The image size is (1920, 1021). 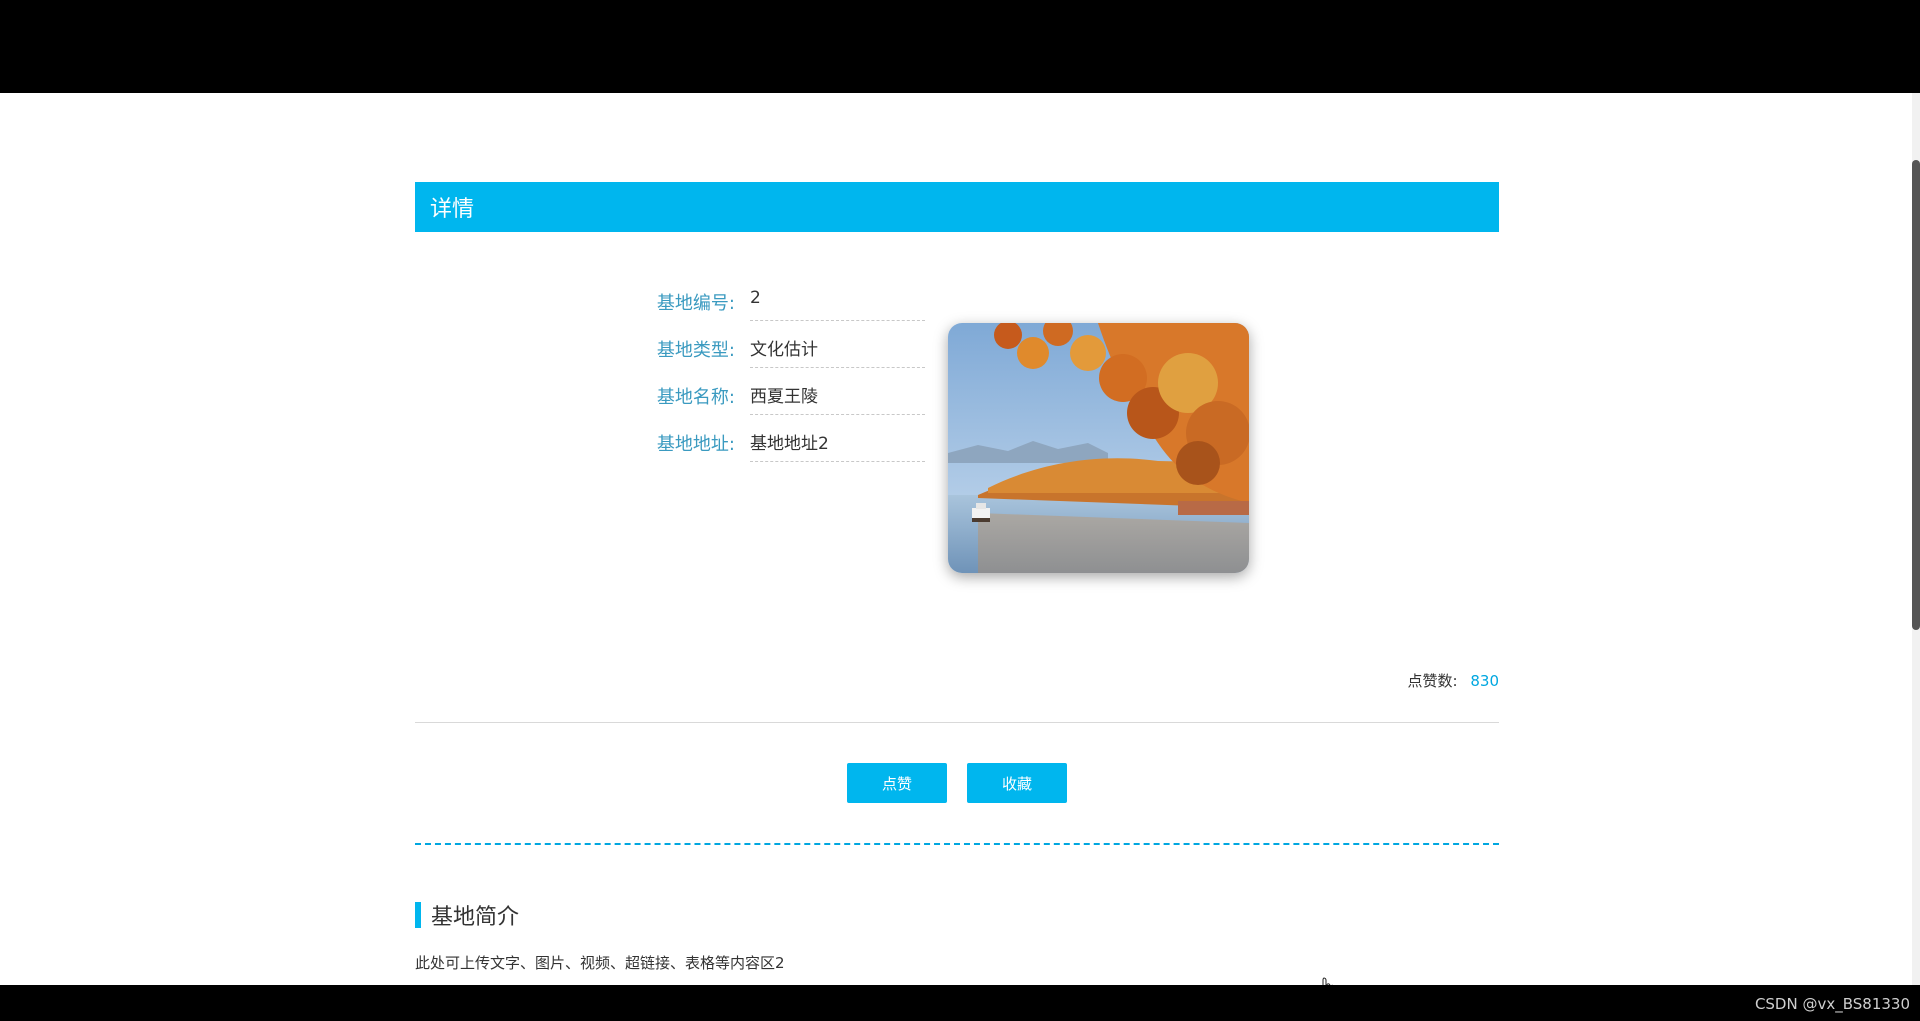 What do you see at coordinates (695, 350) in the screenshot?
I see `field-label: 基地类型:` at bounding box center [695, 350].